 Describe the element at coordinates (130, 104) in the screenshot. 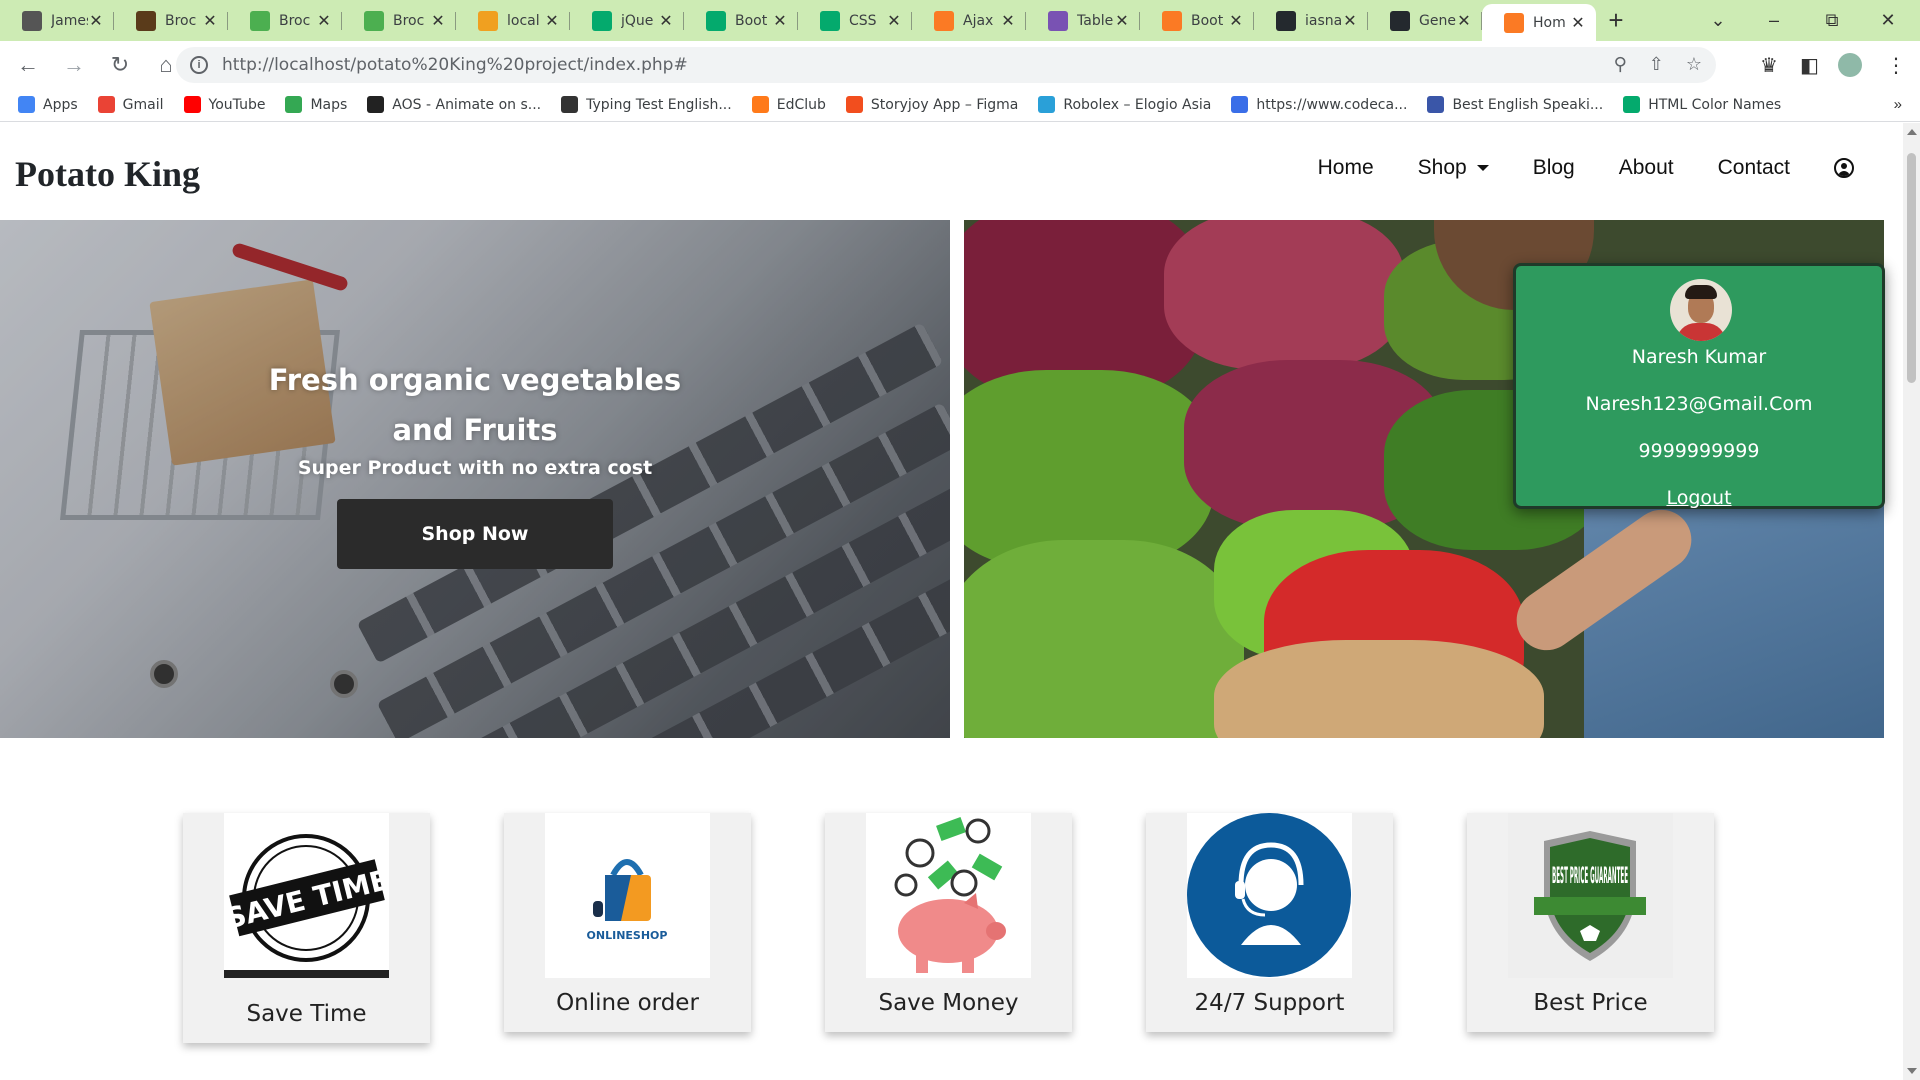

I see `bookmark-item: Gmail` at that location.